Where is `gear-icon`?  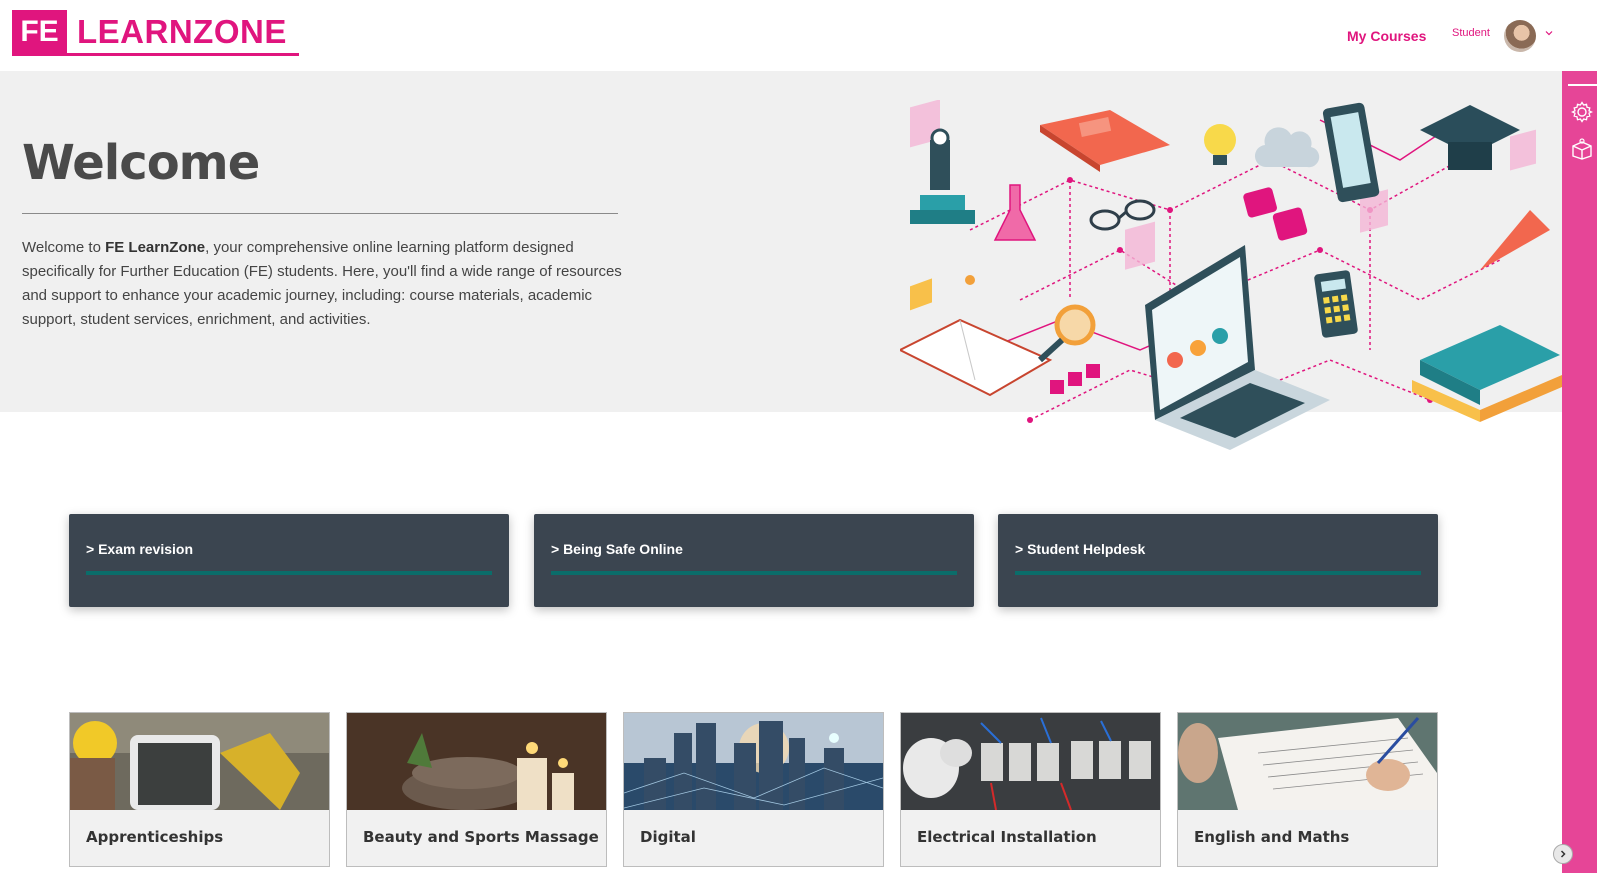 gear-icon is located at coordinates (1582, 112).